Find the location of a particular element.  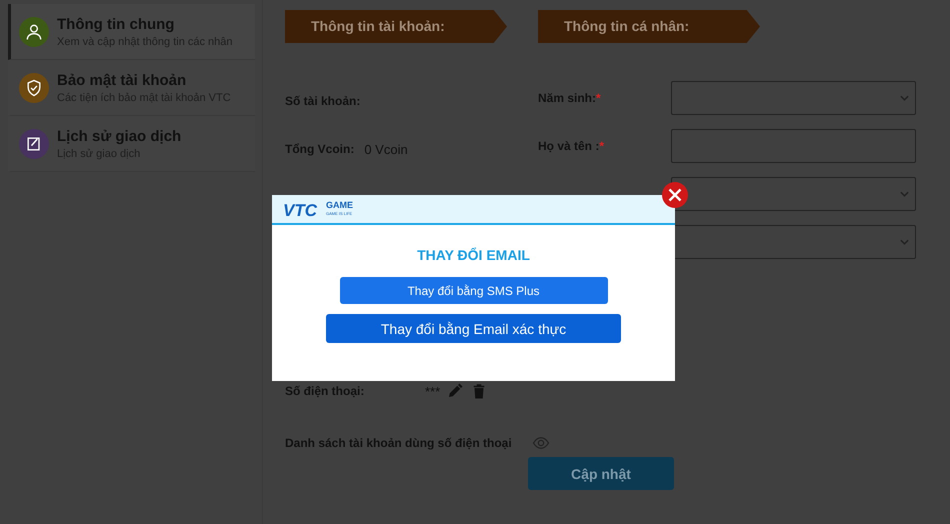

eye-icon is located at coordinates (541, 443).